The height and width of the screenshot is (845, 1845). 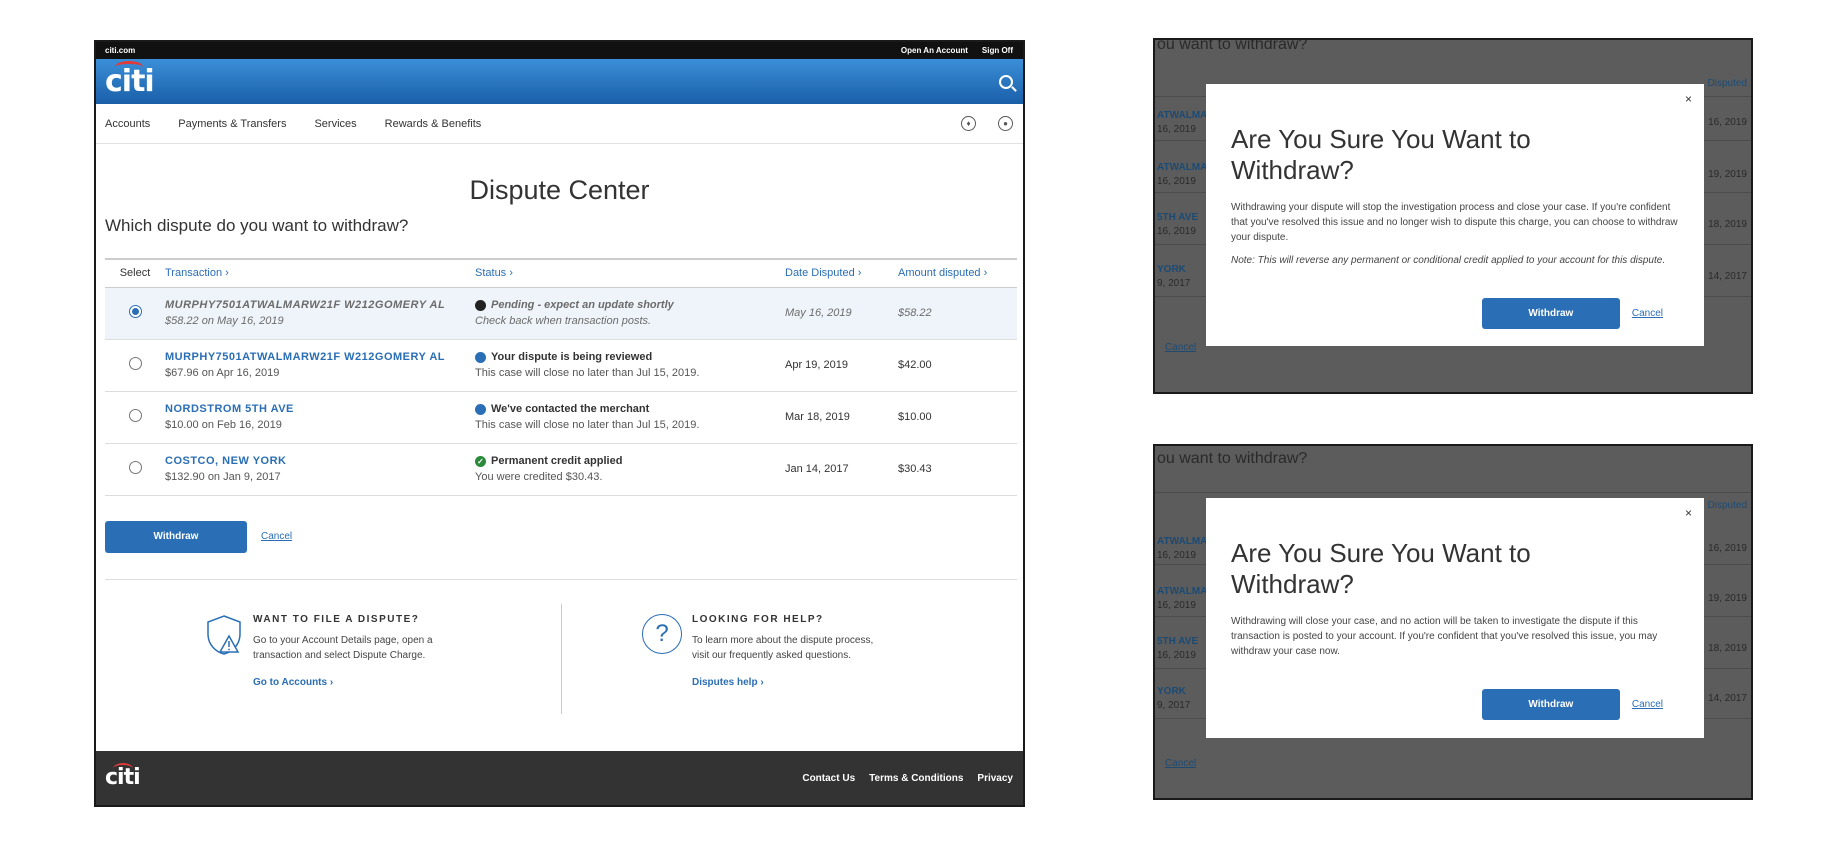 What do you see at coordinates (582, 305) in the screenshot?
I see `status-title: Pending - expect an update shortly` at bounding box center [582, 305].